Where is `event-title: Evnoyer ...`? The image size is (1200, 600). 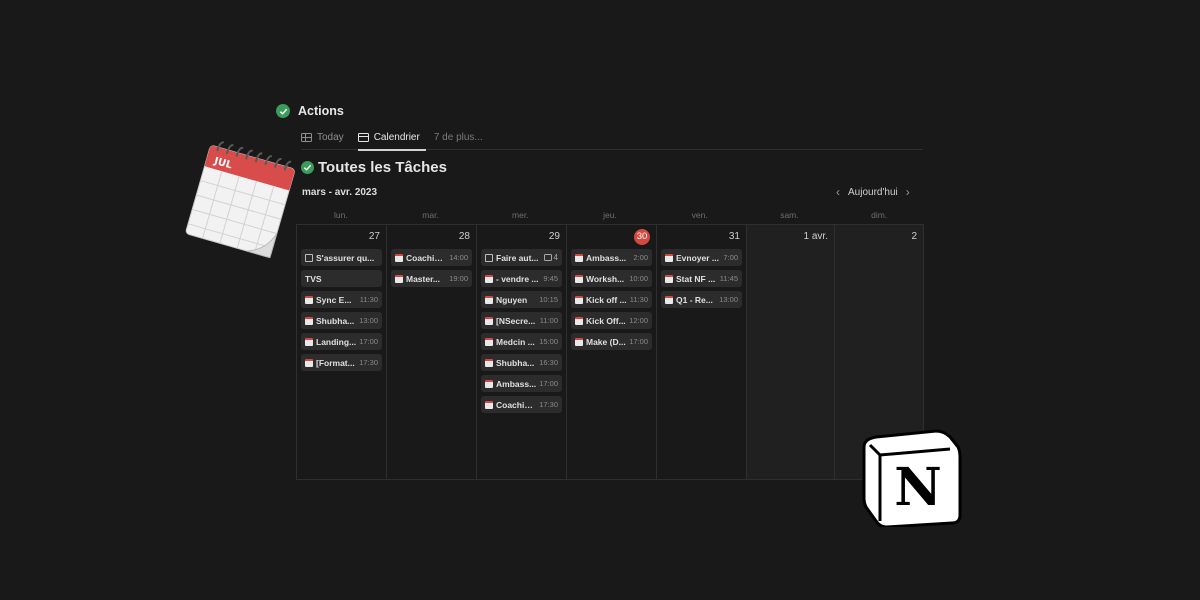 event-title: Evnoyer ... is located at coordinates (697, 257).